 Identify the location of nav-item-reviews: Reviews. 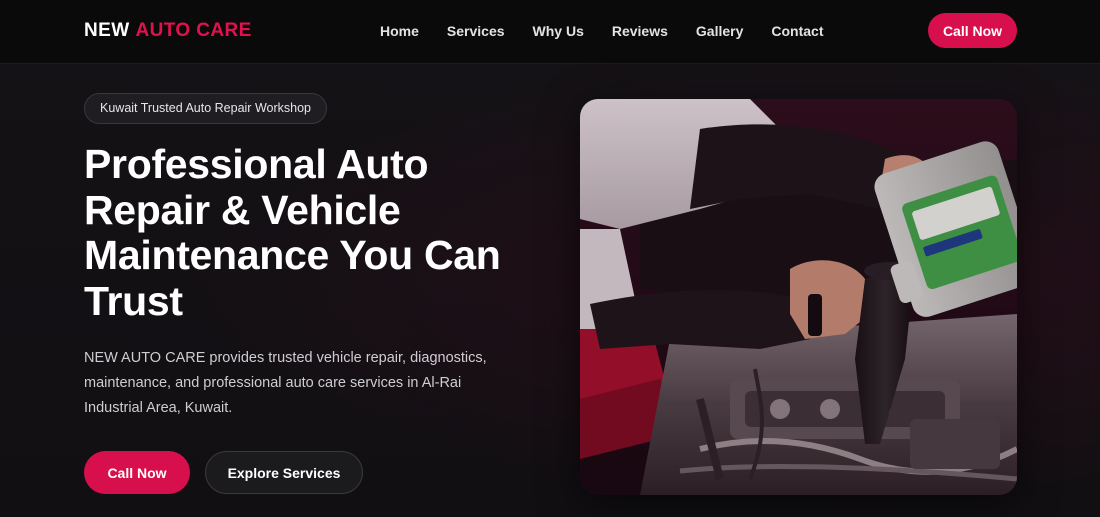
(640, 31).